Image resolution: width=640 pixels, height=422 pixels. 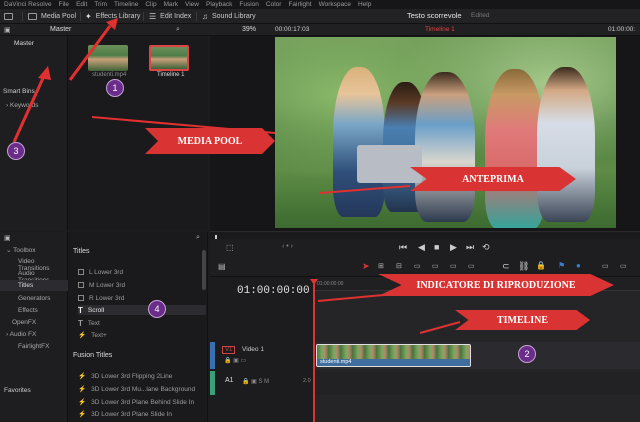 I want to click on step-badge-3: 3, so click(x=16, y=151).